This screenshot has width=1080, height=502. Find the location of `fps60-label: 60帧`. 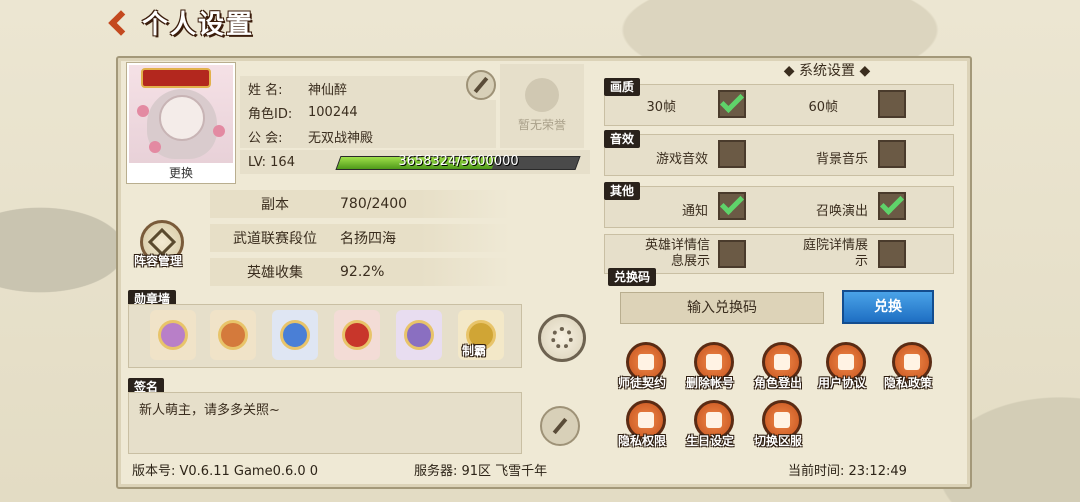

fps60-label: 60帧 is located at coordinates (823, 107).